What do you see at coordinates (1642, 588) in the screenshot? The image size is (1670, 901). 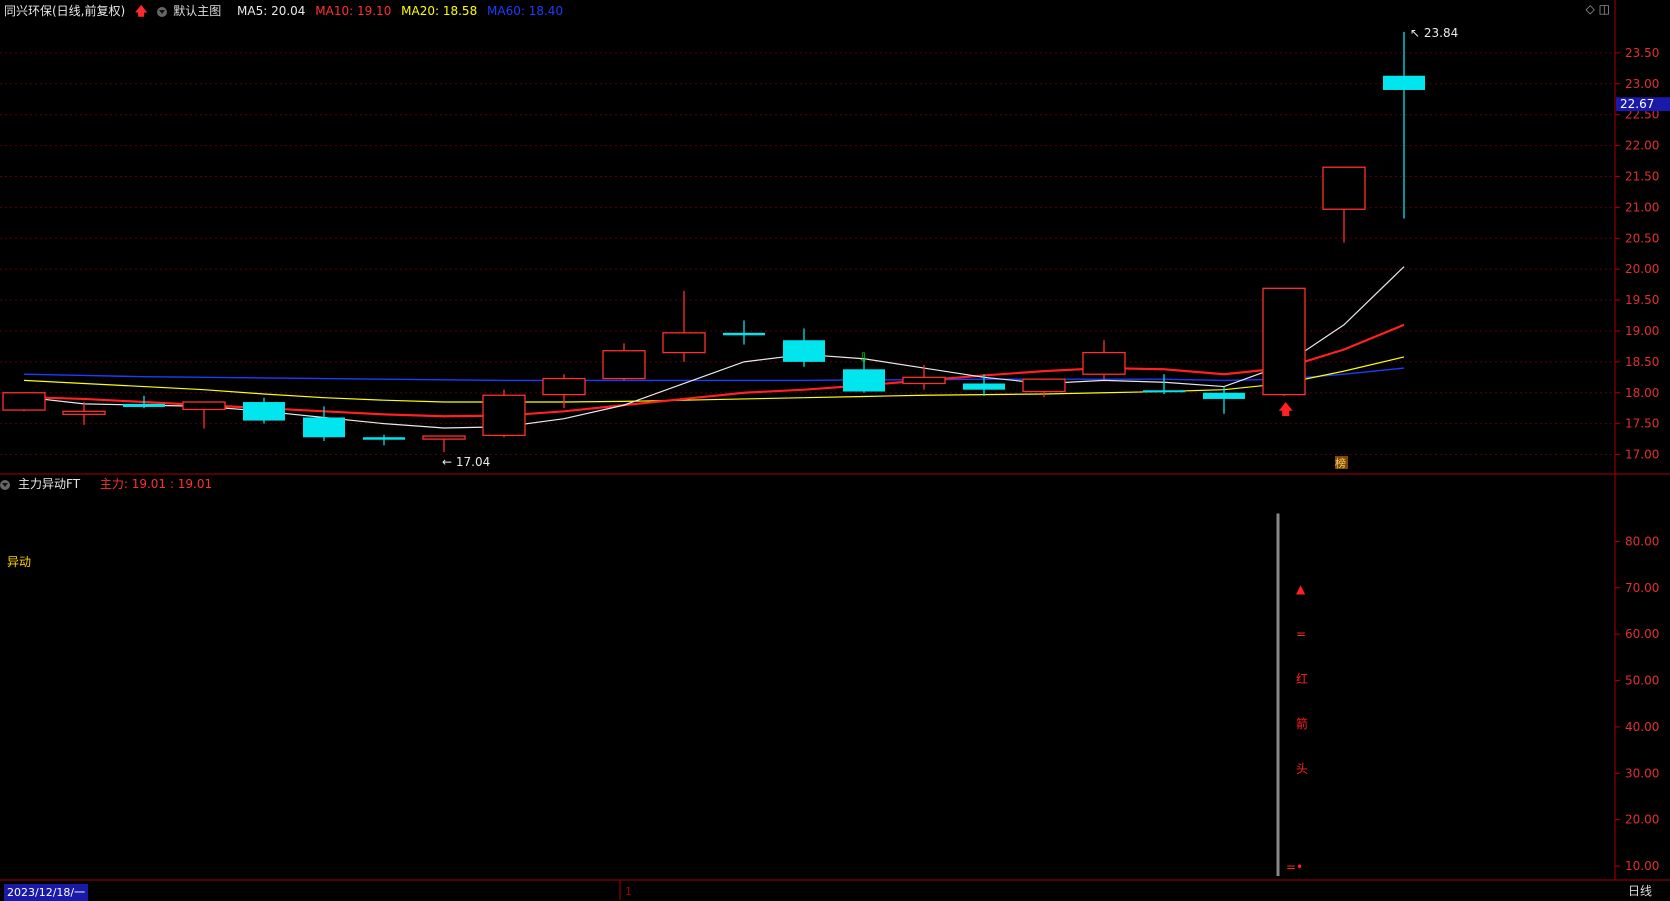 I see `sub-y-tick-label: 70.00` at bounding box center [1642, 588].